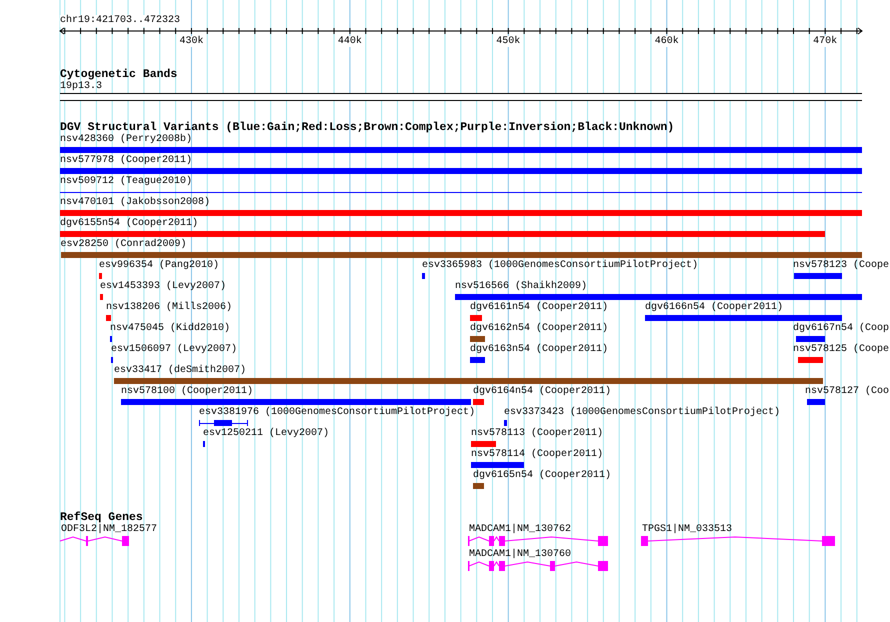 The height and width of the screenshot is (622, 890). What do you see at coordinates (337, 413) in the screenshot?
I see `variant-label: esv3381976 (1000GenomesConsortiumPilotProject)` at bounding box center [337, 413].